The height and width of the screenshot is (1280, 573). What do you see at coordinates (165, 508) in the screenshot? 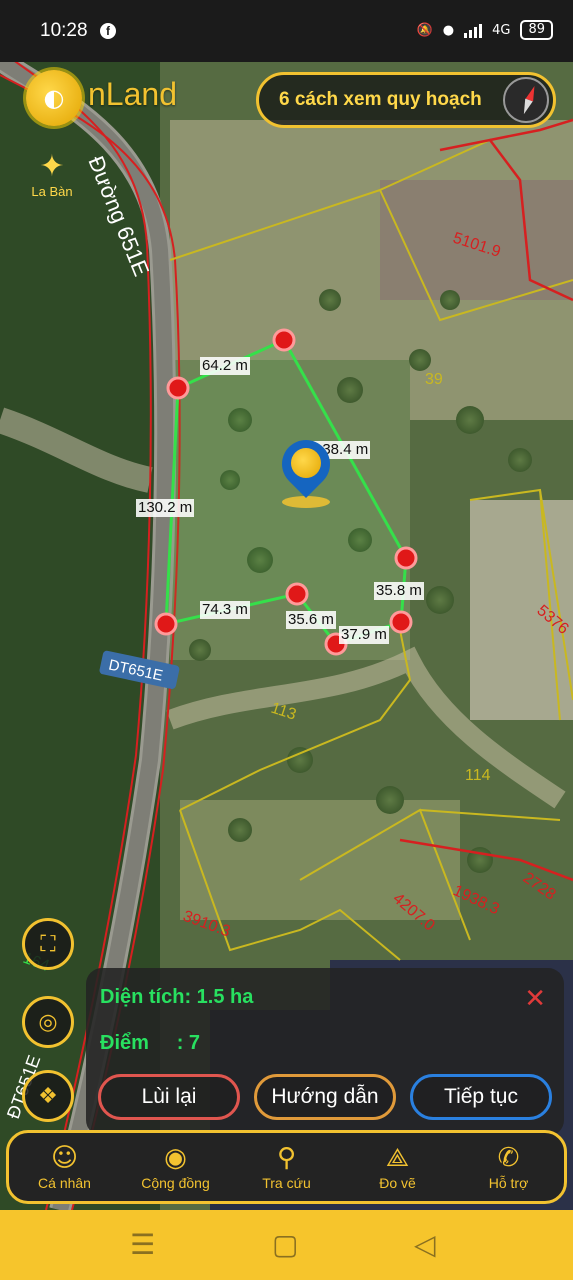
I see `measure-label: 130.2 m` at bounding box center [165, 508].